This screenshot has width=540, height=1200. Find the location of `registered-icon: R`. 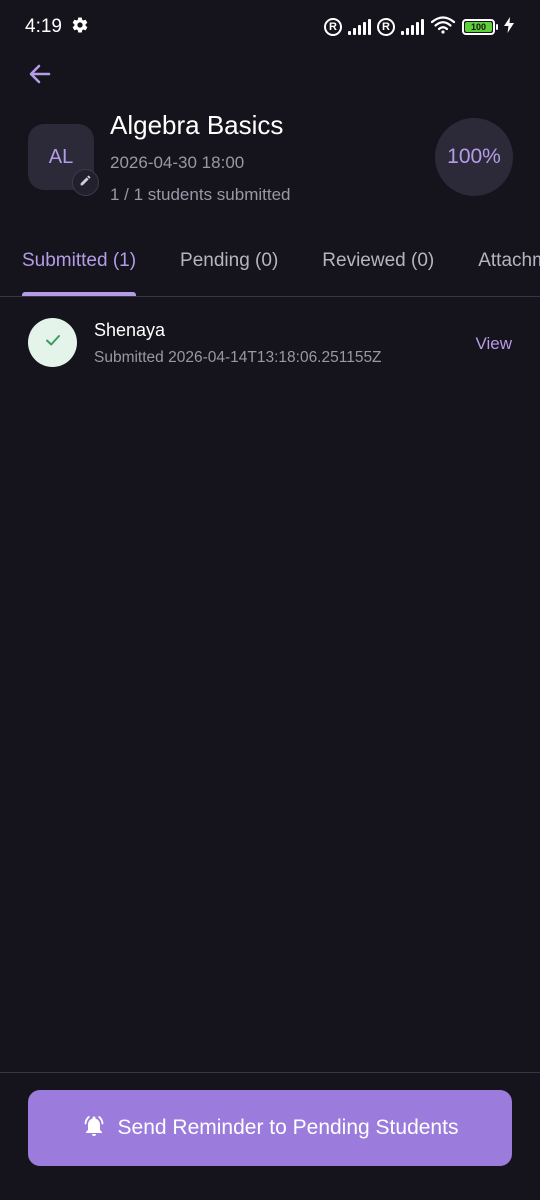

registered-icon: R is located at coordinates (333, 27).